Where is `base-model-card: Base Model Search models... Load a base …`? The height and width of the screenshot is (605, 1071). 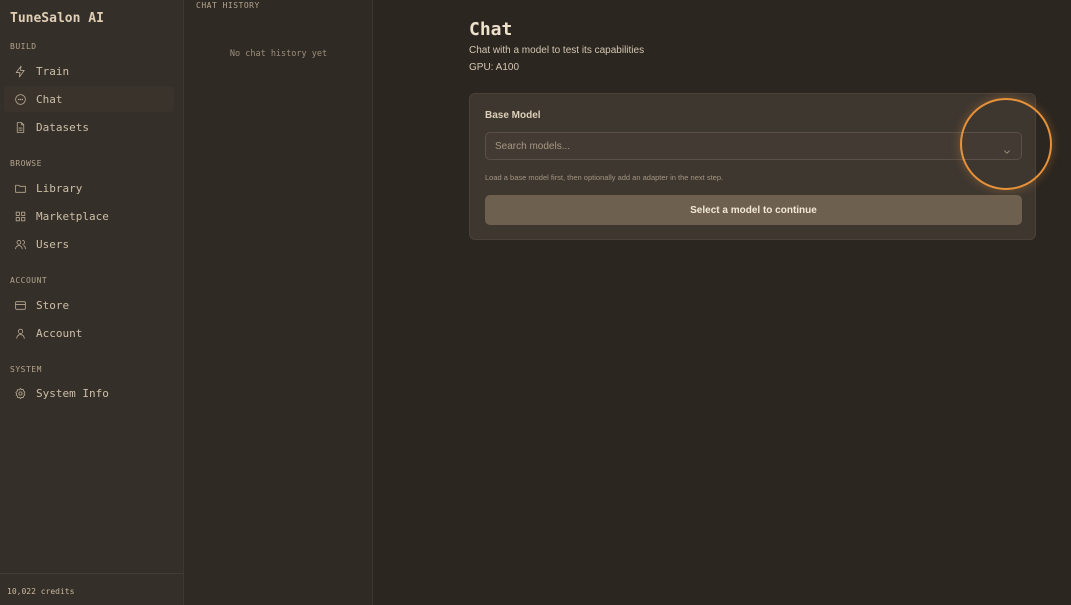
base-model-card: Base Model Search models... Load a base … is located at coordinates (752, 166).